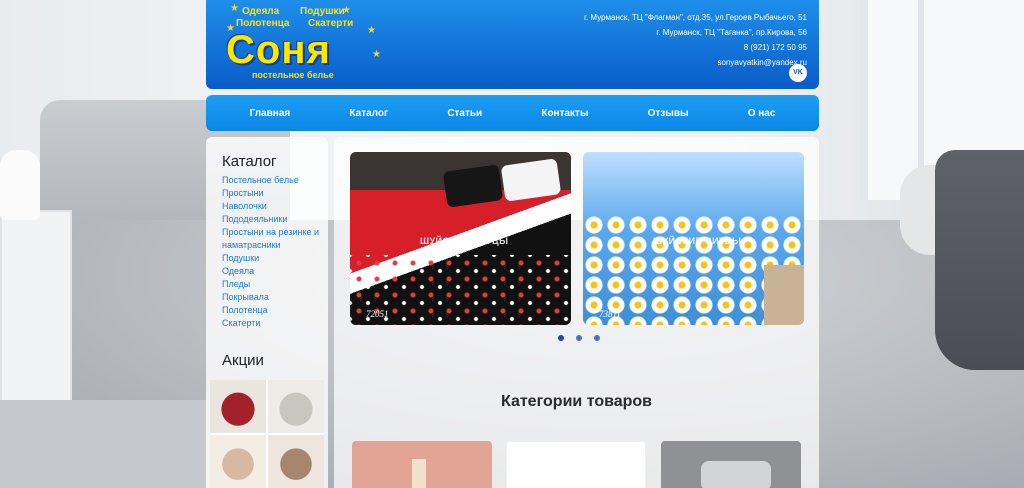  What do you see at coordinates (668, 113) in the screenshot?
I see `nav-item-reviews: Отзывы` at bounding box center [668, 113].